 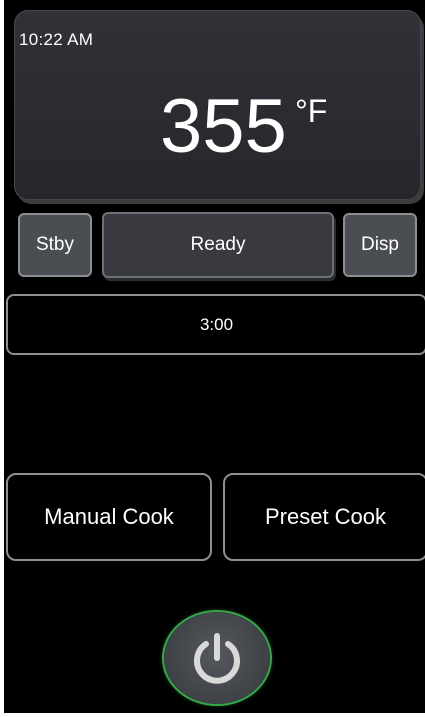 I want to click on display-button: Disp, so click(x=380, y=245).